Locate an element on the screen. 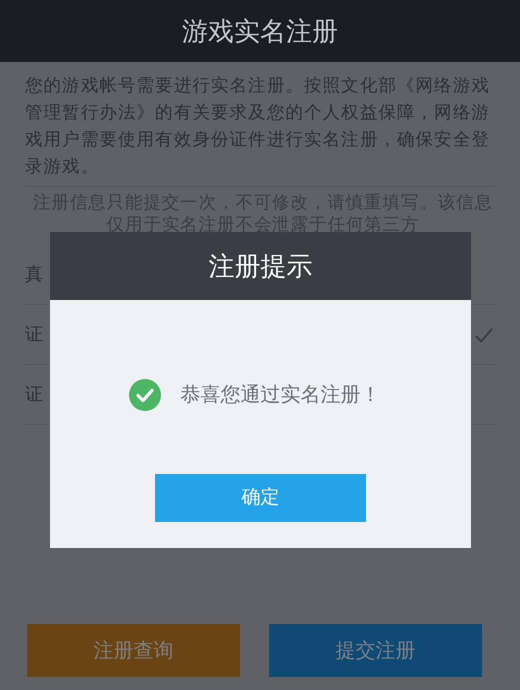 The width and height of the screenshot is (520, 690). query-button: 注册查询 is located at coordinates (133, 650).